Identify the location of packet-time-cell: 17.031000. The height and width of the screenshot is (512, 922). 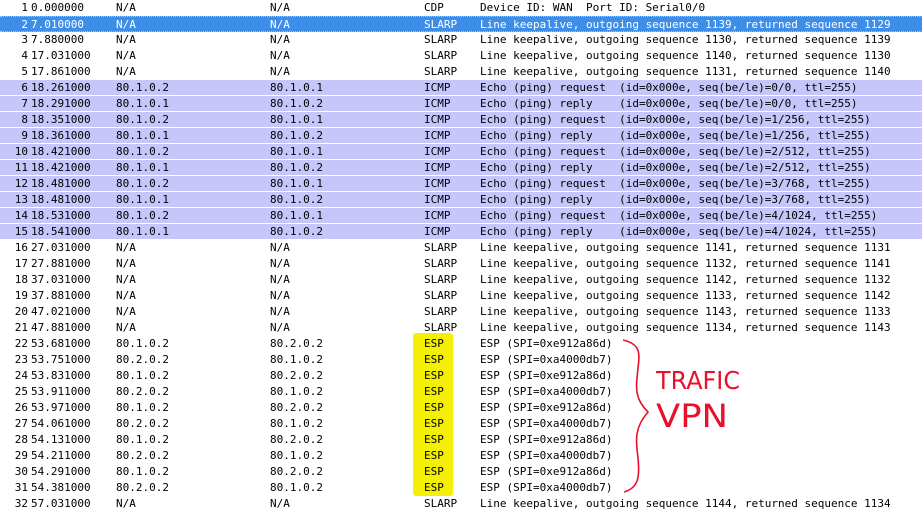
(61, 55).